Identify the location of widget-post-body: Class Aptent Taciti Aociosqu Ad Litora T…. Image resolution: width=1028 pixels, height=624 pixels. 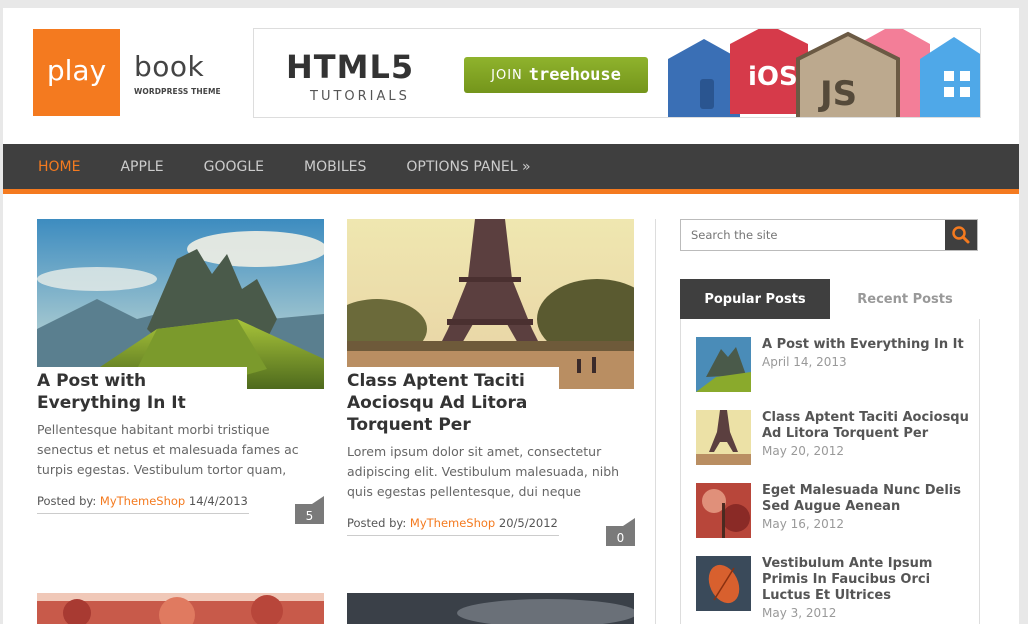
(867, 437).